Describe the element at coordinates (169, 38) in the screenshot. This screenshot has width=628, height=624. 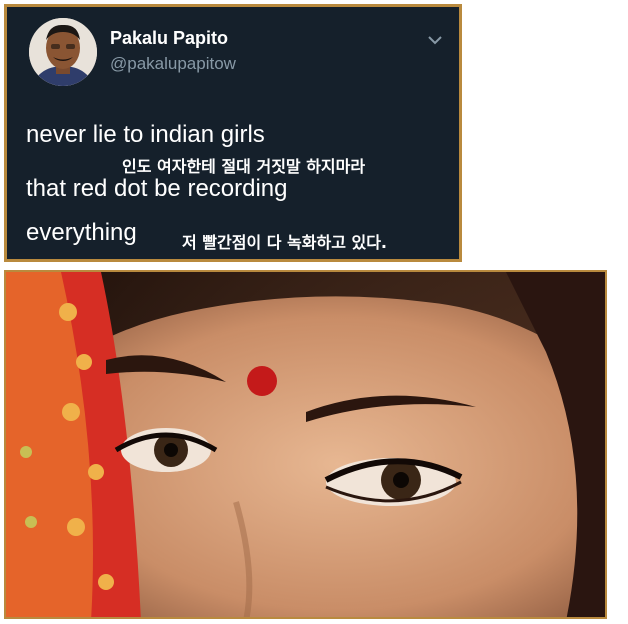
I see `display-name: Pakalu Papito` at that location.